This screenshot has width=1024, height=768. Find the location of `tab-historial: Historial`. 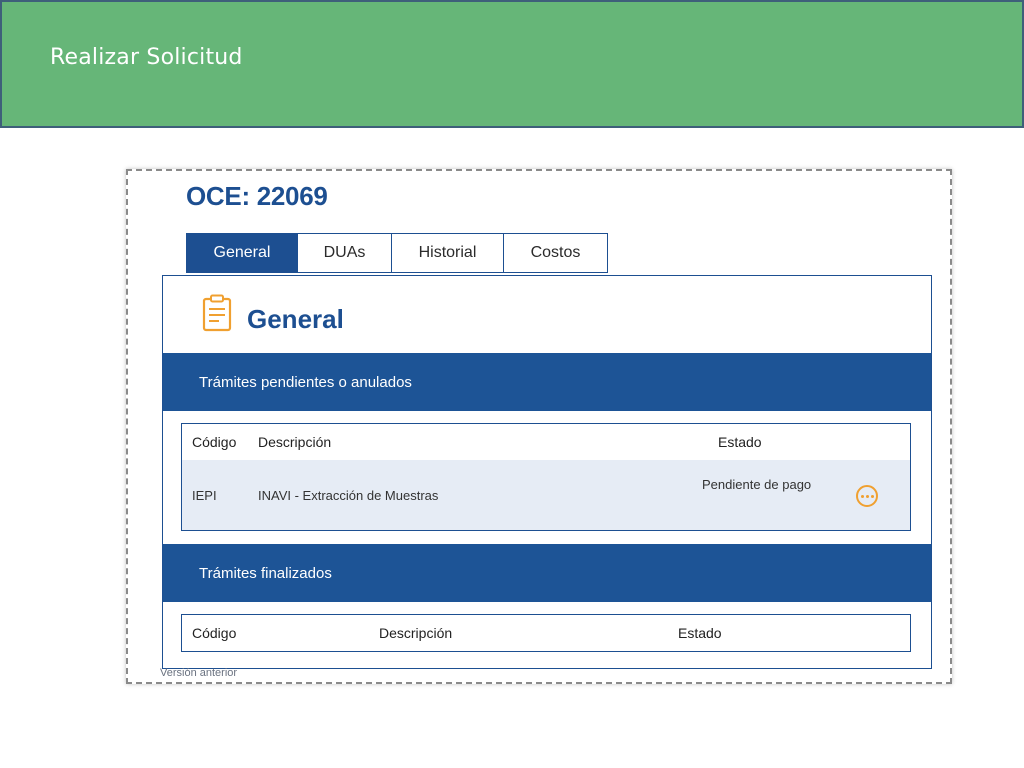

tab-historial: Historial is located at coordinates (448, 253).